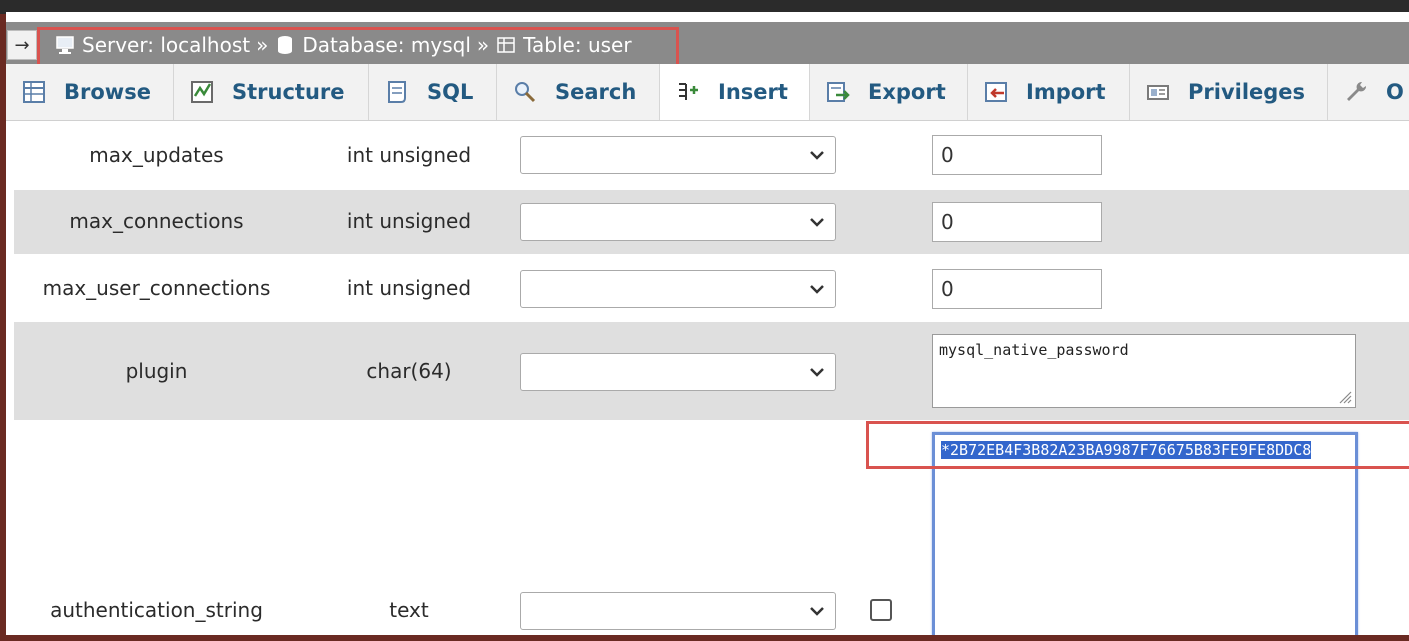 The height and width of the screenshot is (641, 1409). Describe the element at coordinates (156, 610) in the screenshot. I see `field-name: authentication_string` at that location.